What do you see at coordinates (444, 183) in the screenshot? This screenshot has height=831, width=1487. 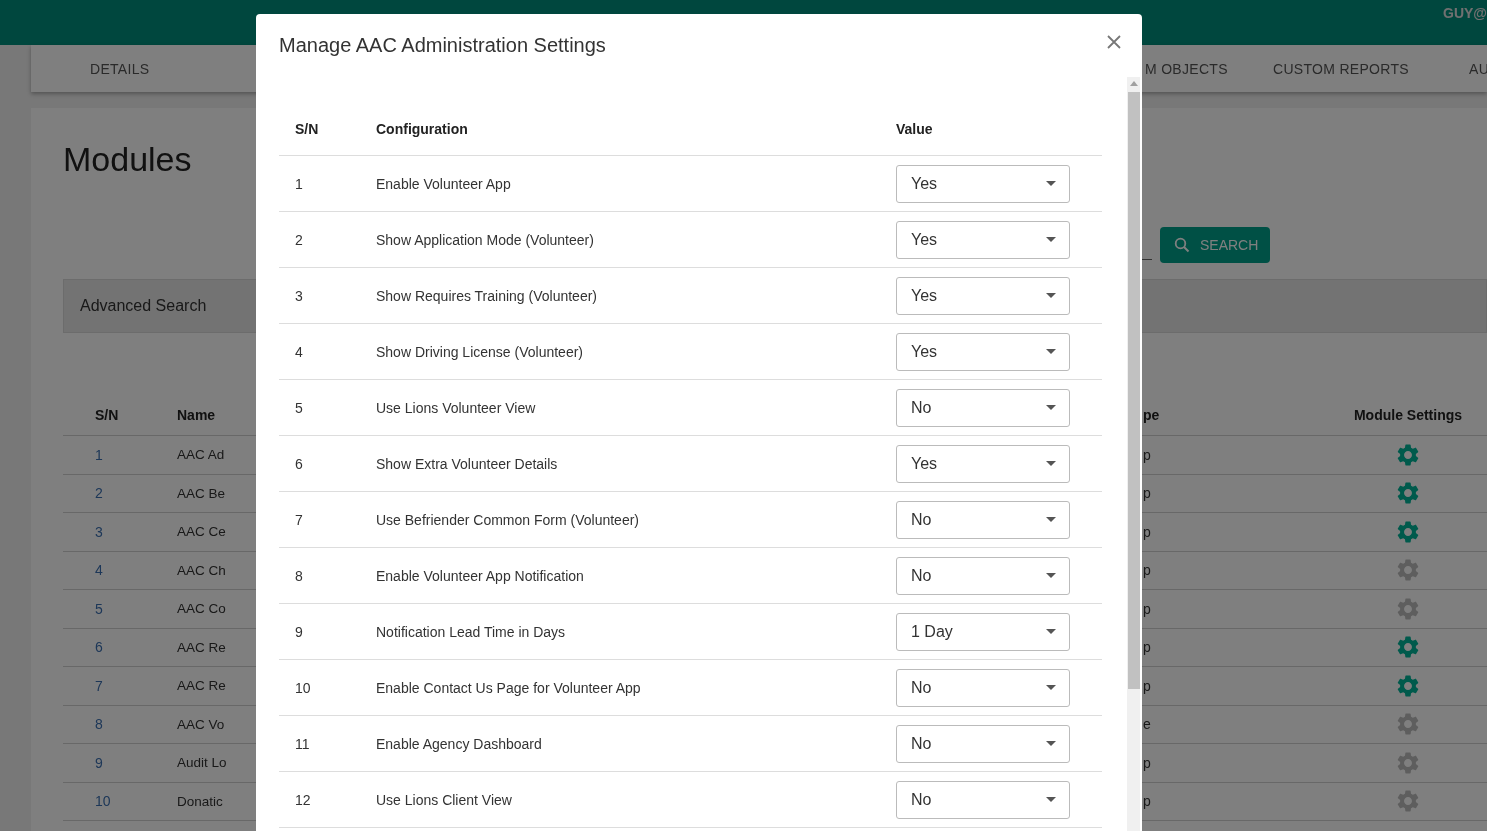 I see `table-cell-text: Enable Volunteer App` at bounding box center [444, 183].